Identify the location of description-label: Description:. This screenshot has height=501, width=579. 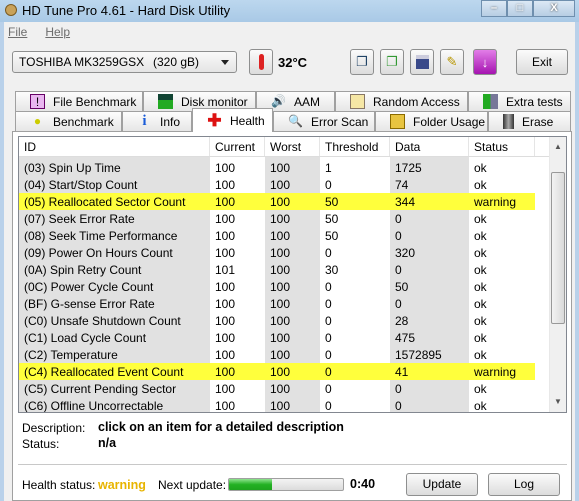
(54, 428).